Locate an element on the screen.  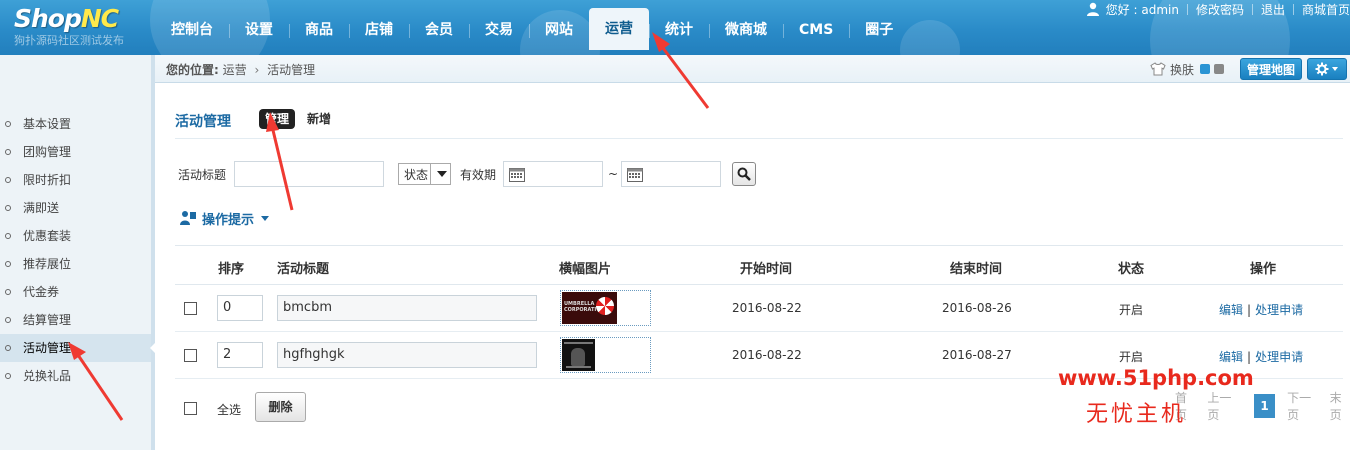
tab-add: 新增 is located at coordinates (319, 119).